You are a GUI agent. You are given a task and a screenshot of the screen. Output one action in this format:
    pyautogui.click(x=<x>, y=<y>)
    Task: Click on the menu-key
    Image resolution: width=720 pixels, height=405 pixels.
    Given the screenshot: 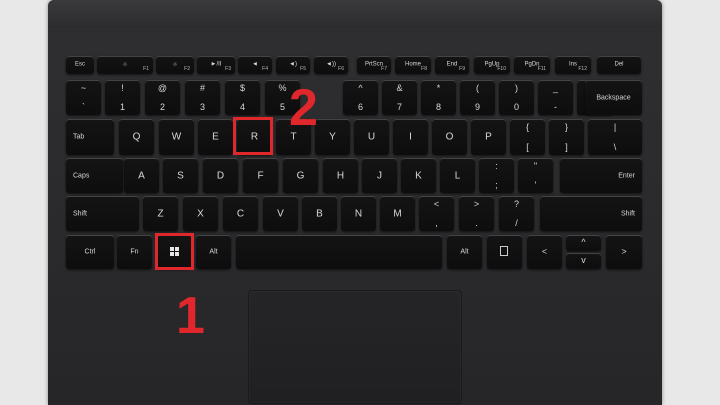 What is the action you would take?
    pyautogui.click(x=504, y=252)
    